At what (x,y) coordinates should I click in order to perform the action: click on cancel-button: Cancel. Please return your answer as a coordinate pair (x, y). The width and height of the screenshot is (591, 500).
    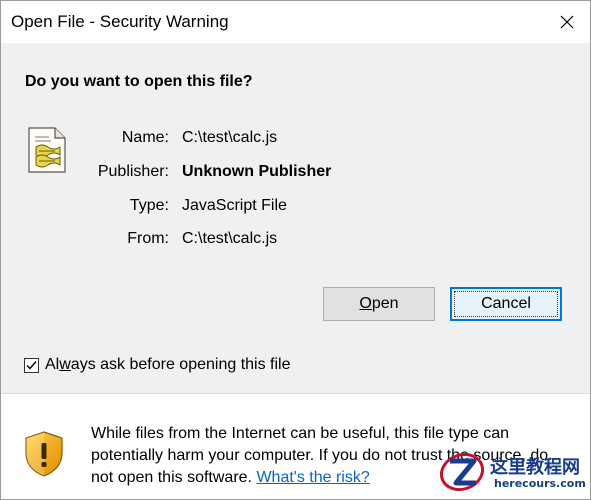
    Looking at the image, I should click on (506, 304).